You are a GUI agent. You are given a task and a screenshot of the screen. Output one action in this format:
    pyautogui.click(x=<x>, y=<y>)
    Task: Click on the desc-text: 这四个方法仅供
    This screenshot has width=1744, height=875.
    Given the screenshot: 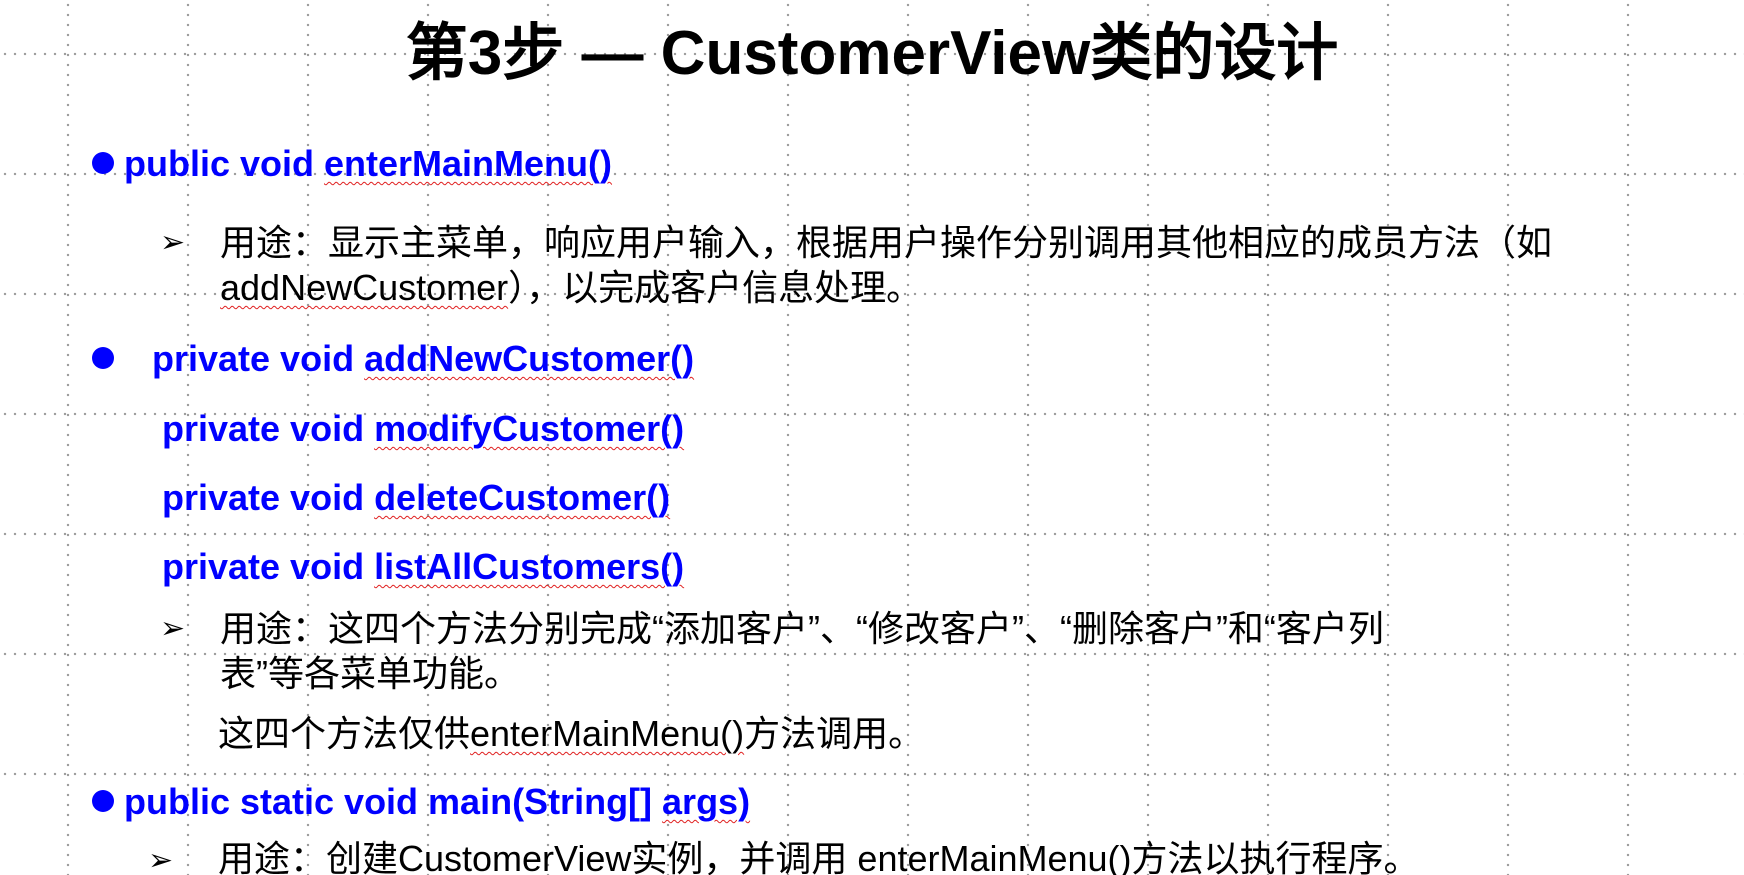 What is the action you would take?
    pyautogui.click(x=344, y=733)
    